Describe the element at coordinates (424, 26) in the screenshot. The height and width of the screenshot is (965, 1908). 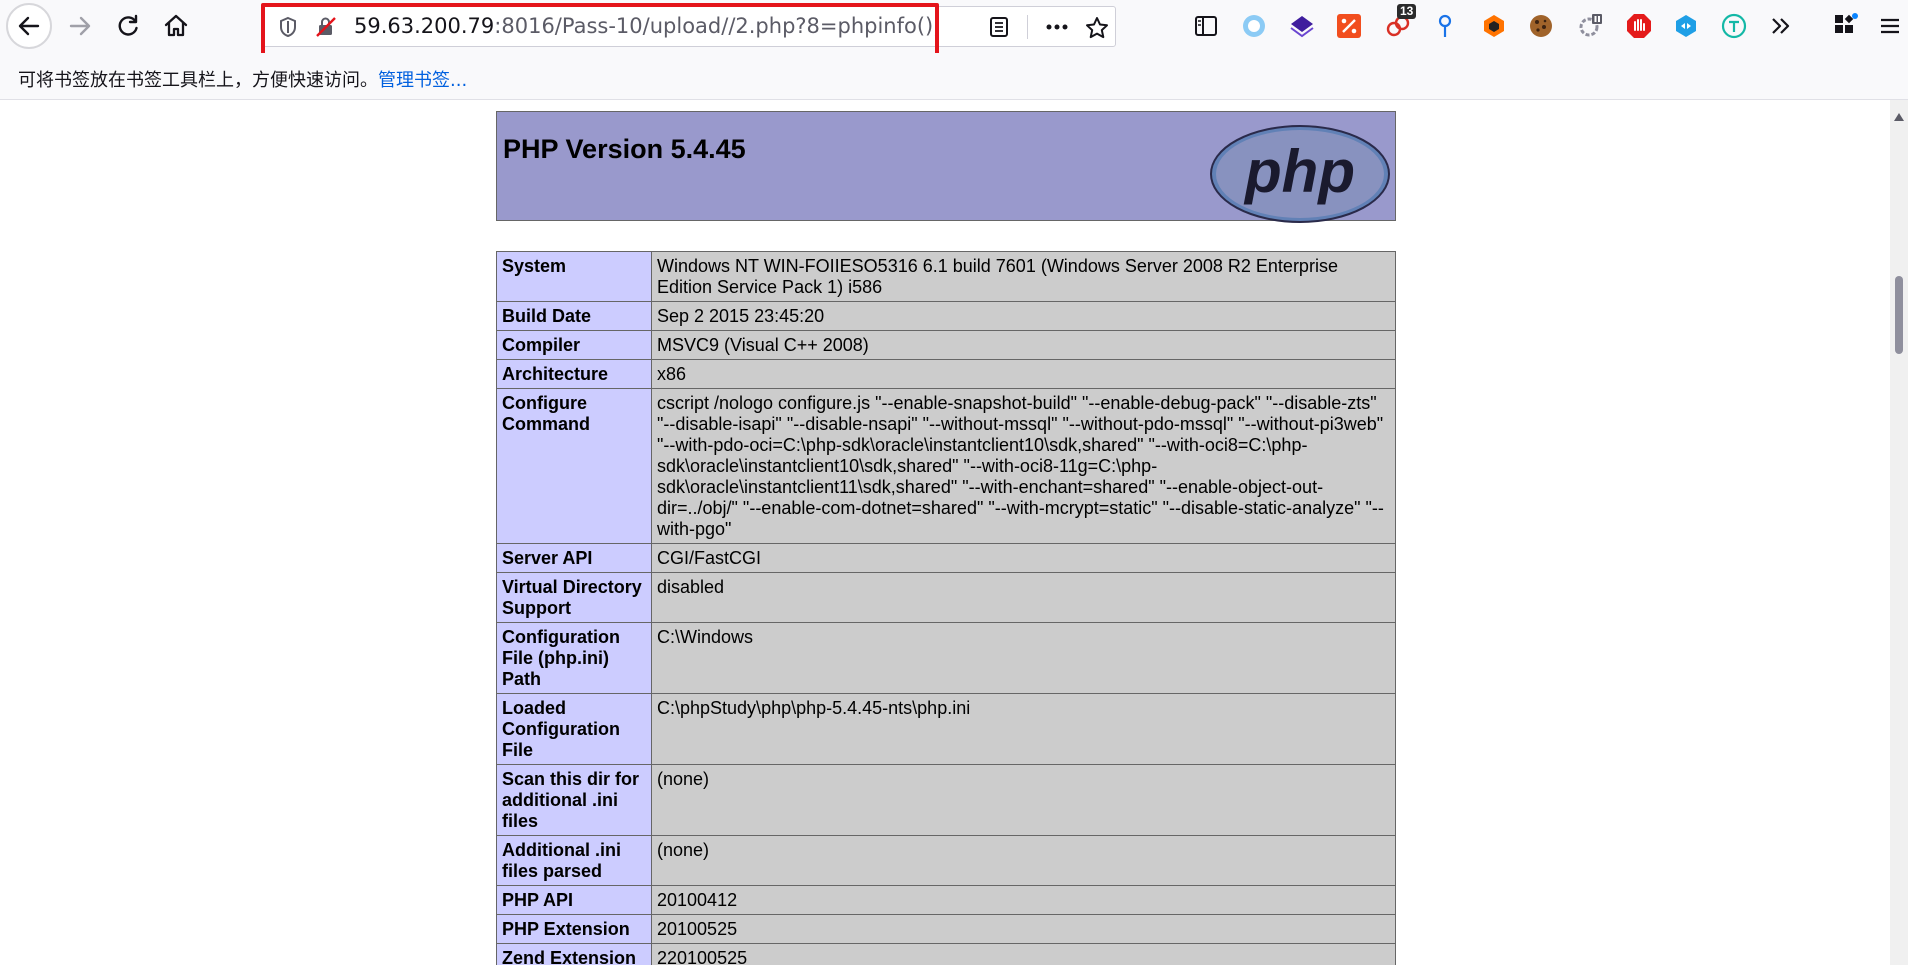
I see `url-host: 59.63.200.79` at that location.